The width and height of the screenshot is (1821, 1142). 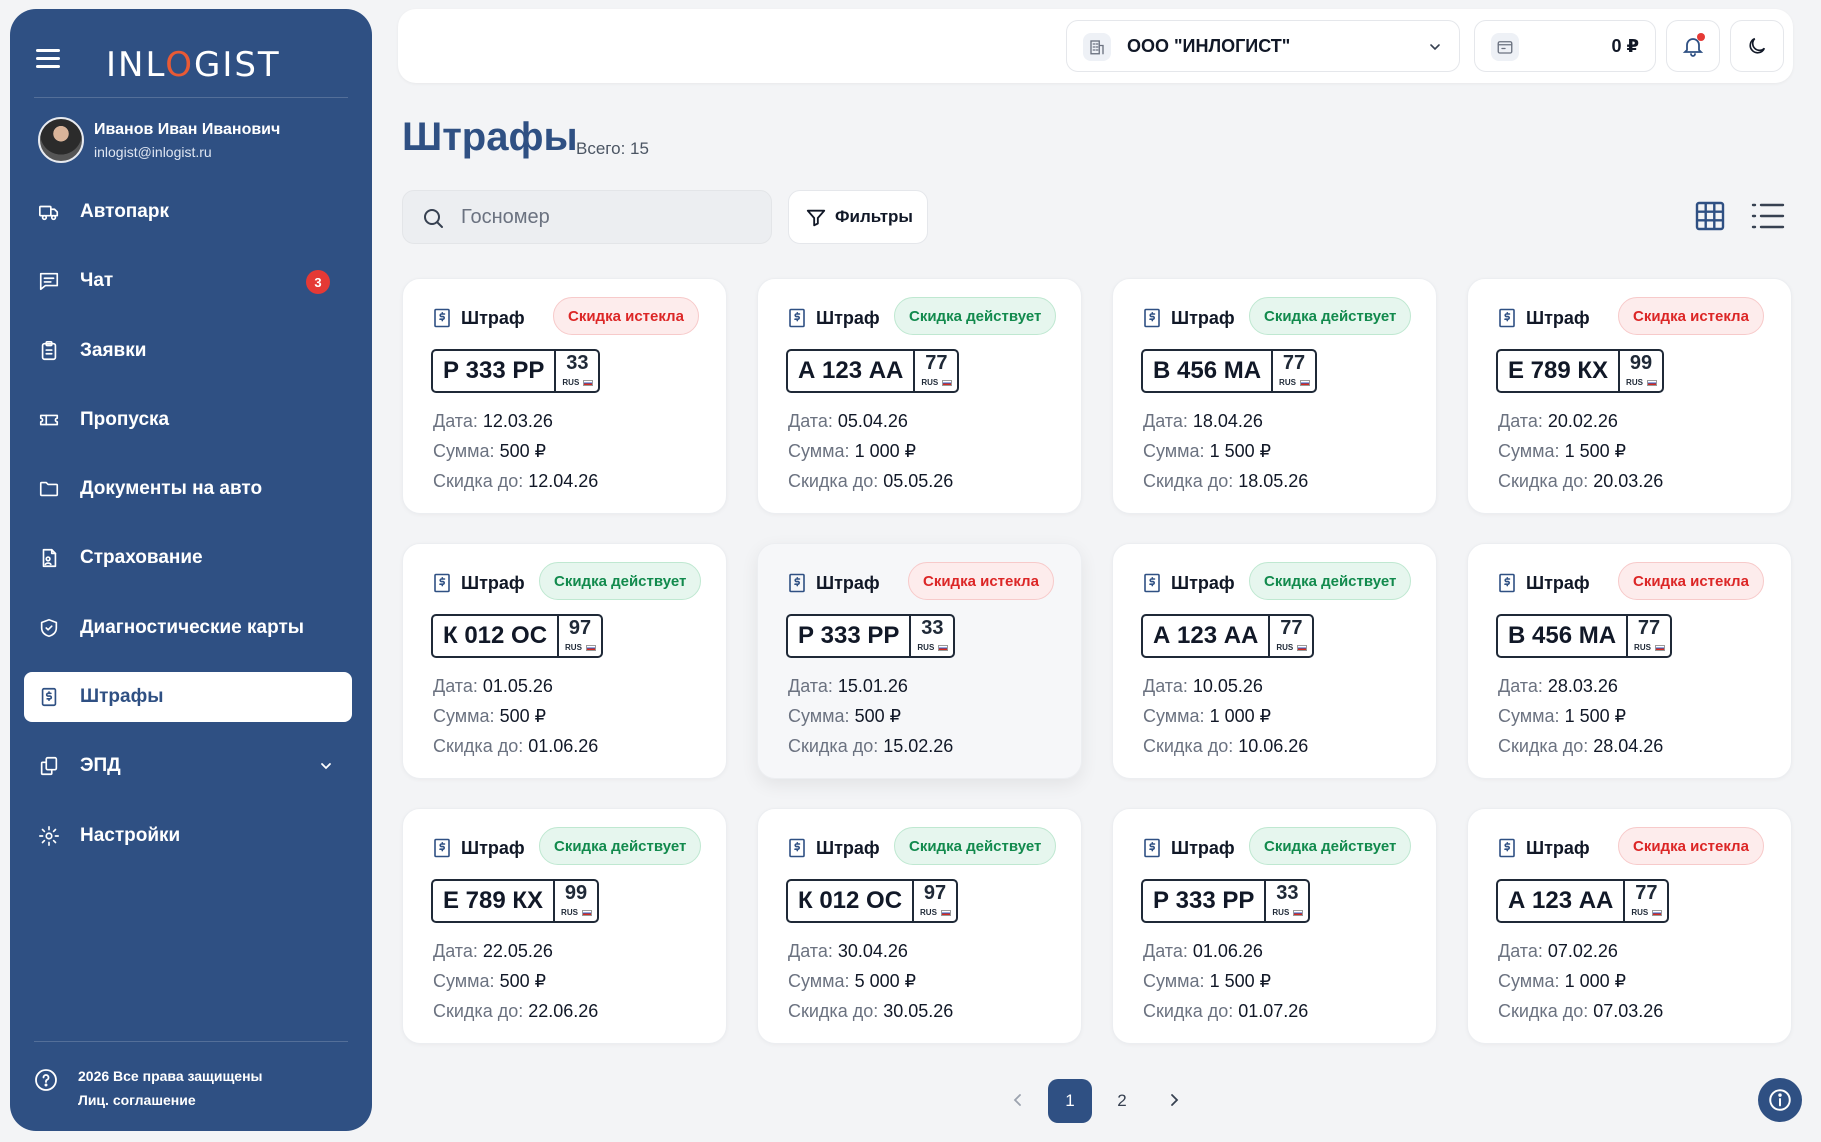 I want to click on russian-flag-icon, so click(x=1657, y=913).